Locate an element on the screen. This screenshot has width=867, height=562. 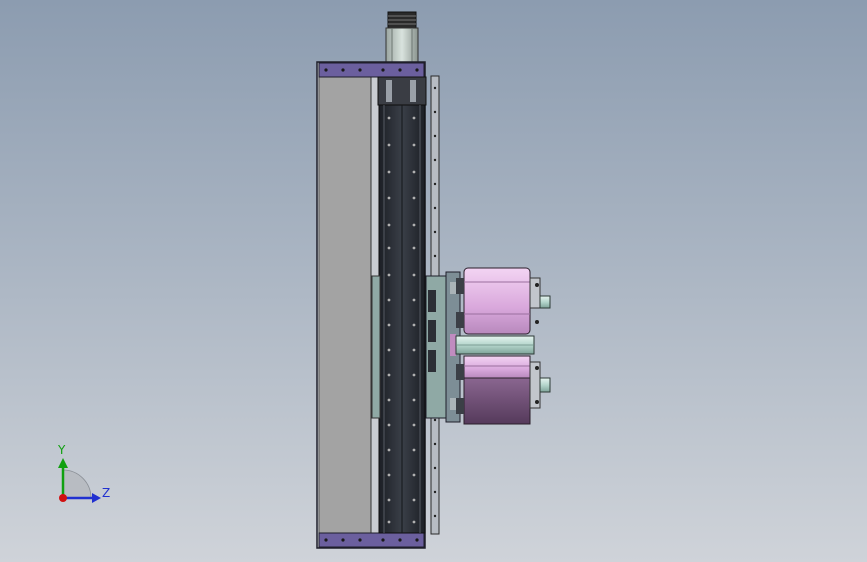
y-axis-label: Y is located at coordinates (62, 450).